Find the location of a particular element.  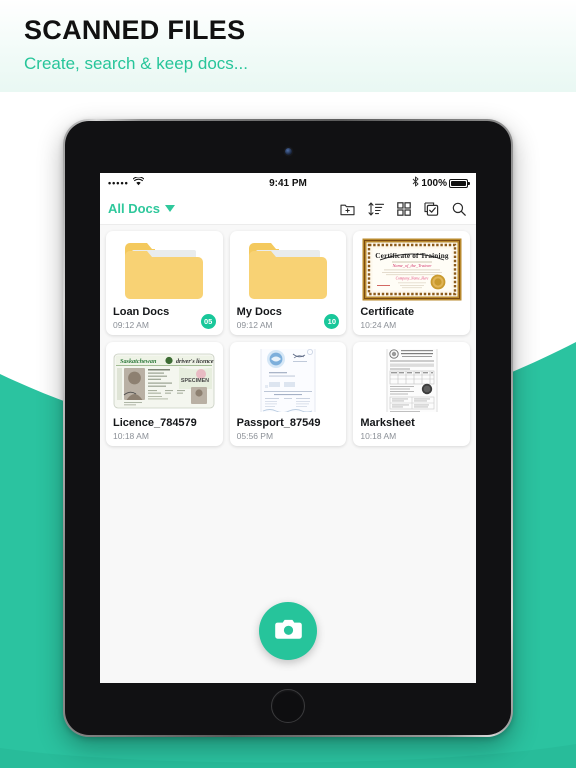

bluetooth-icon is located at coordinates (415, 183).